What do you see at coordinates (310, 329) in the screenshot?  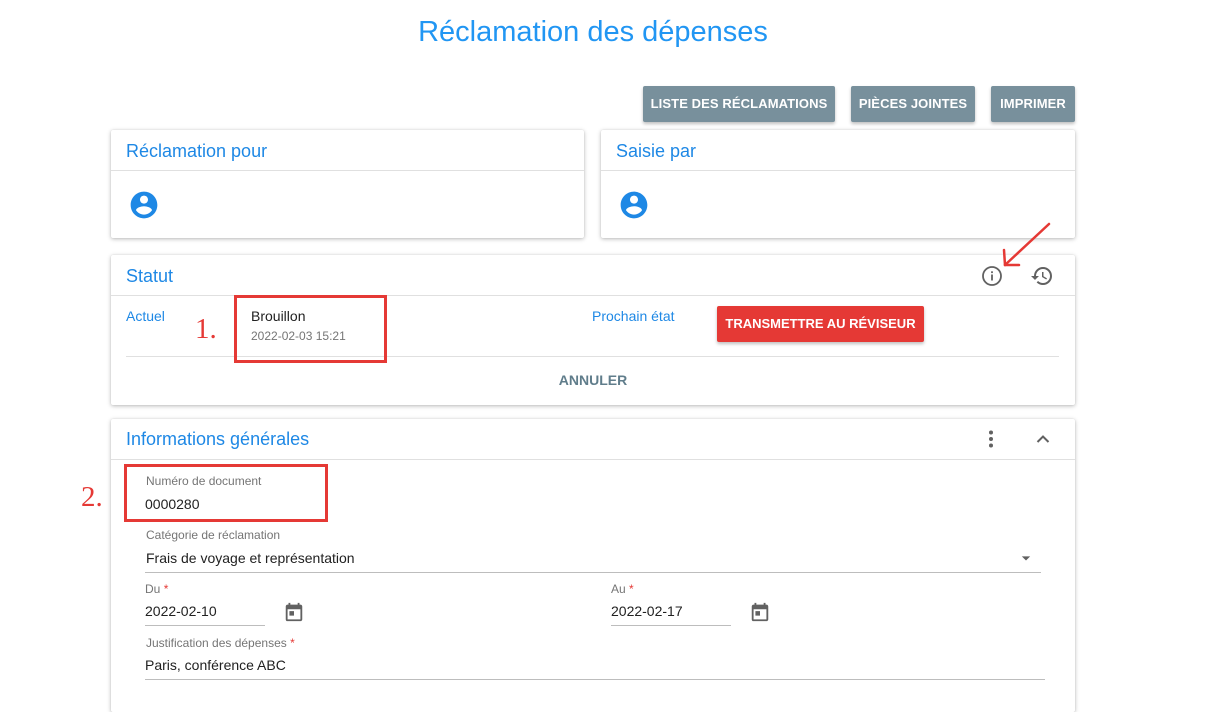 I see `annotation-box-current-state` at bounding box center [310, 329].